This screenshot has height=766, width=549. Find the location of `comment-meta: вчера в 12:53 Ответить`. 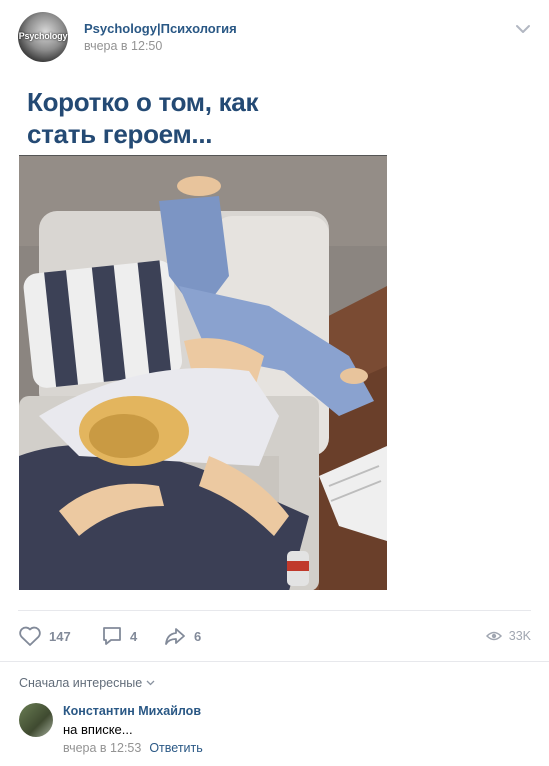

comment-meta: вчера в 12:53 Ответить is located at coordinates (133, 748).